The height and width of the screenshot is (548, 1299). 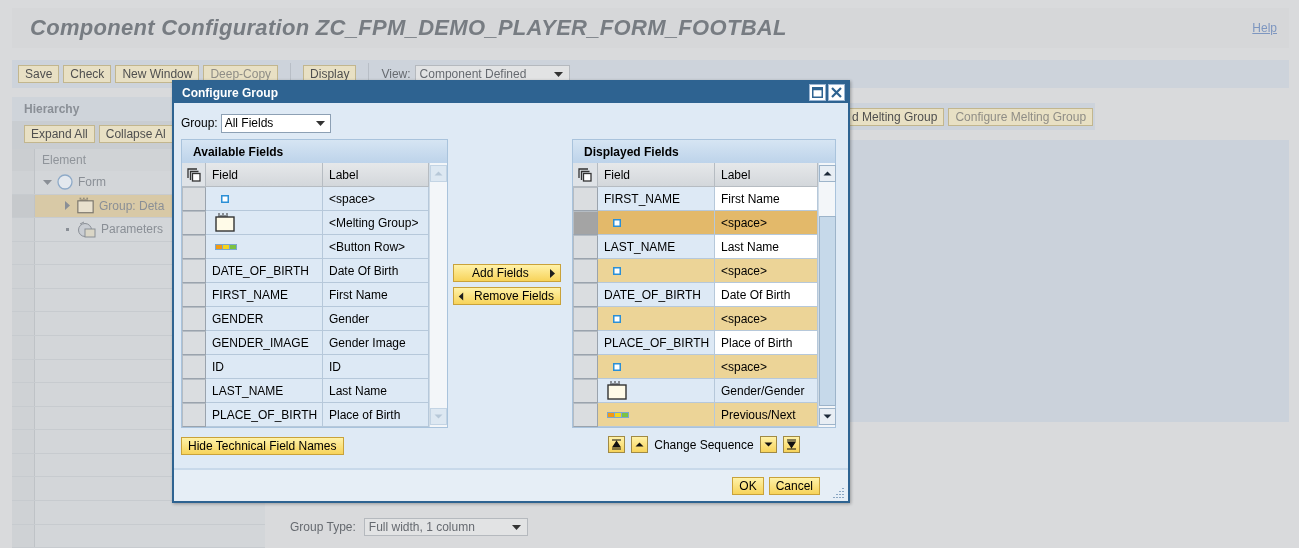 I want to click on table-title: Available Fields, so click(x=314, y=151).